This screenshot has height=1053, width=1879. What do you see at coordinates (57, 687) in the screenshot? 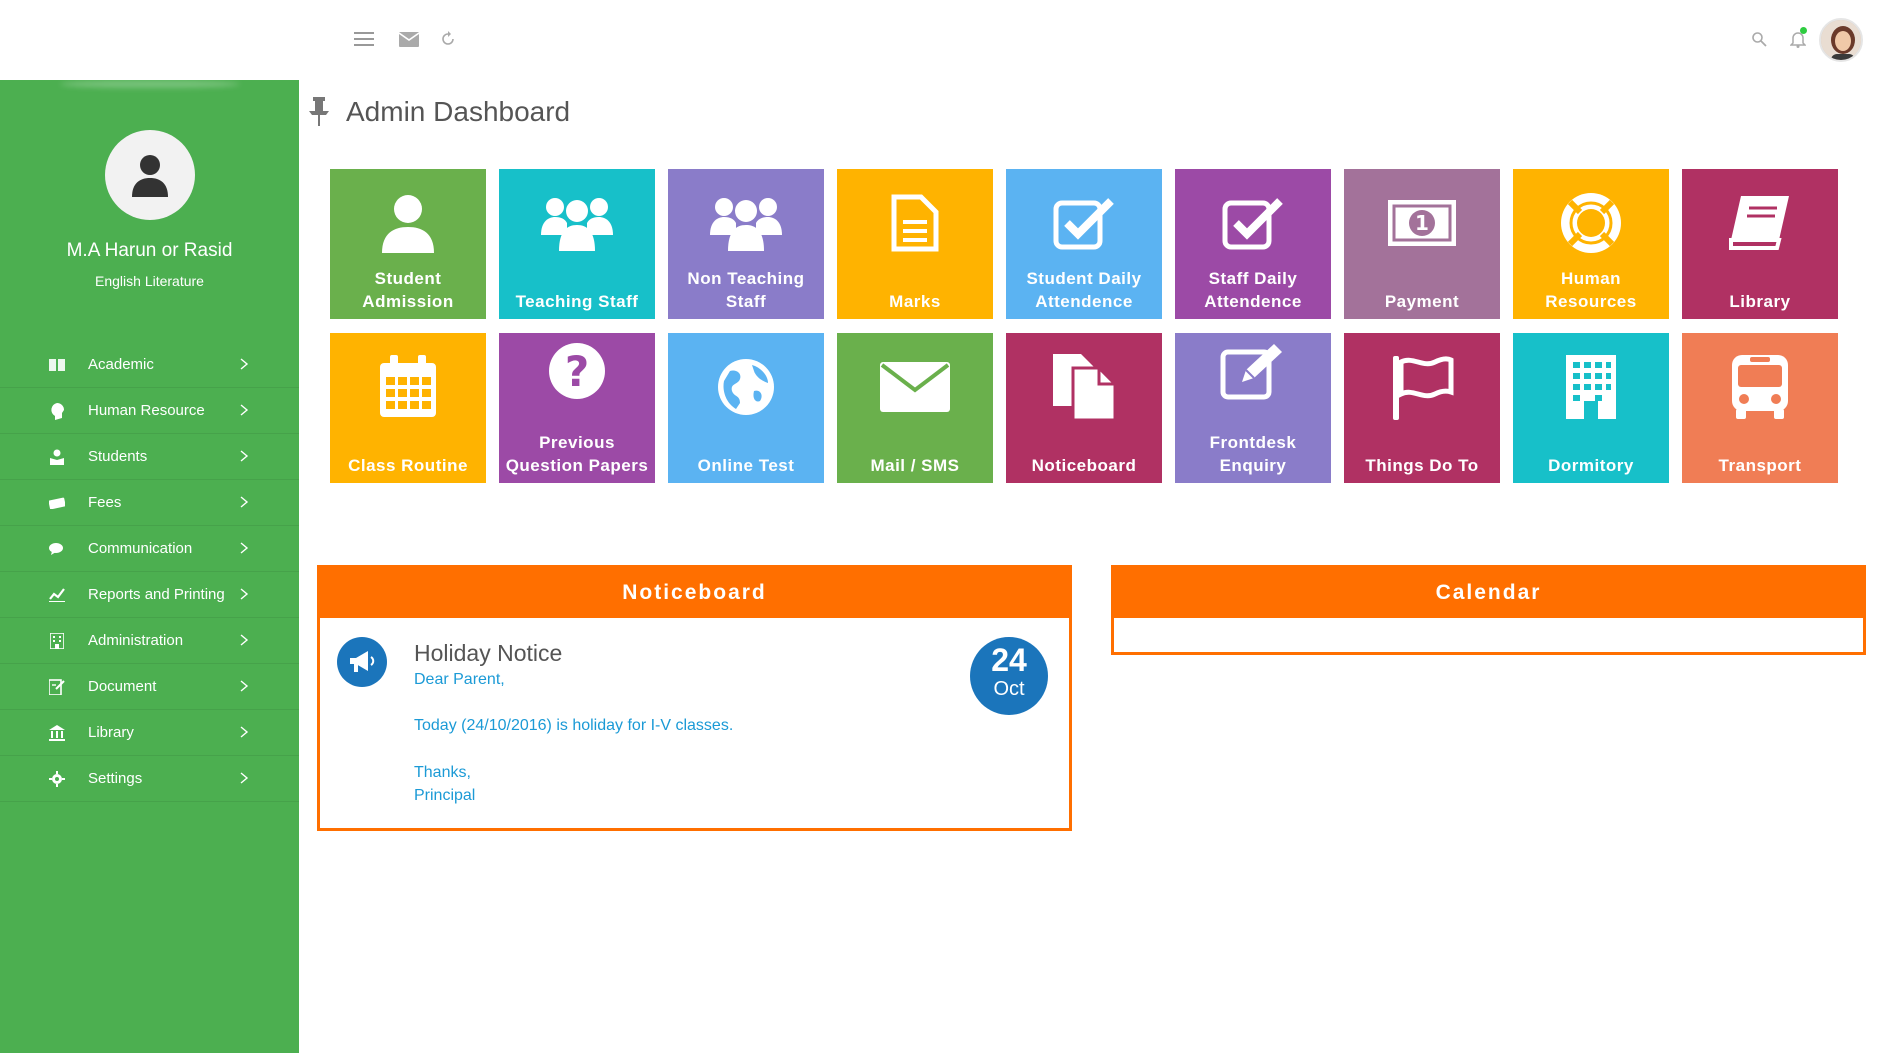
I see `document-icon` at bounding box center [57, 687].